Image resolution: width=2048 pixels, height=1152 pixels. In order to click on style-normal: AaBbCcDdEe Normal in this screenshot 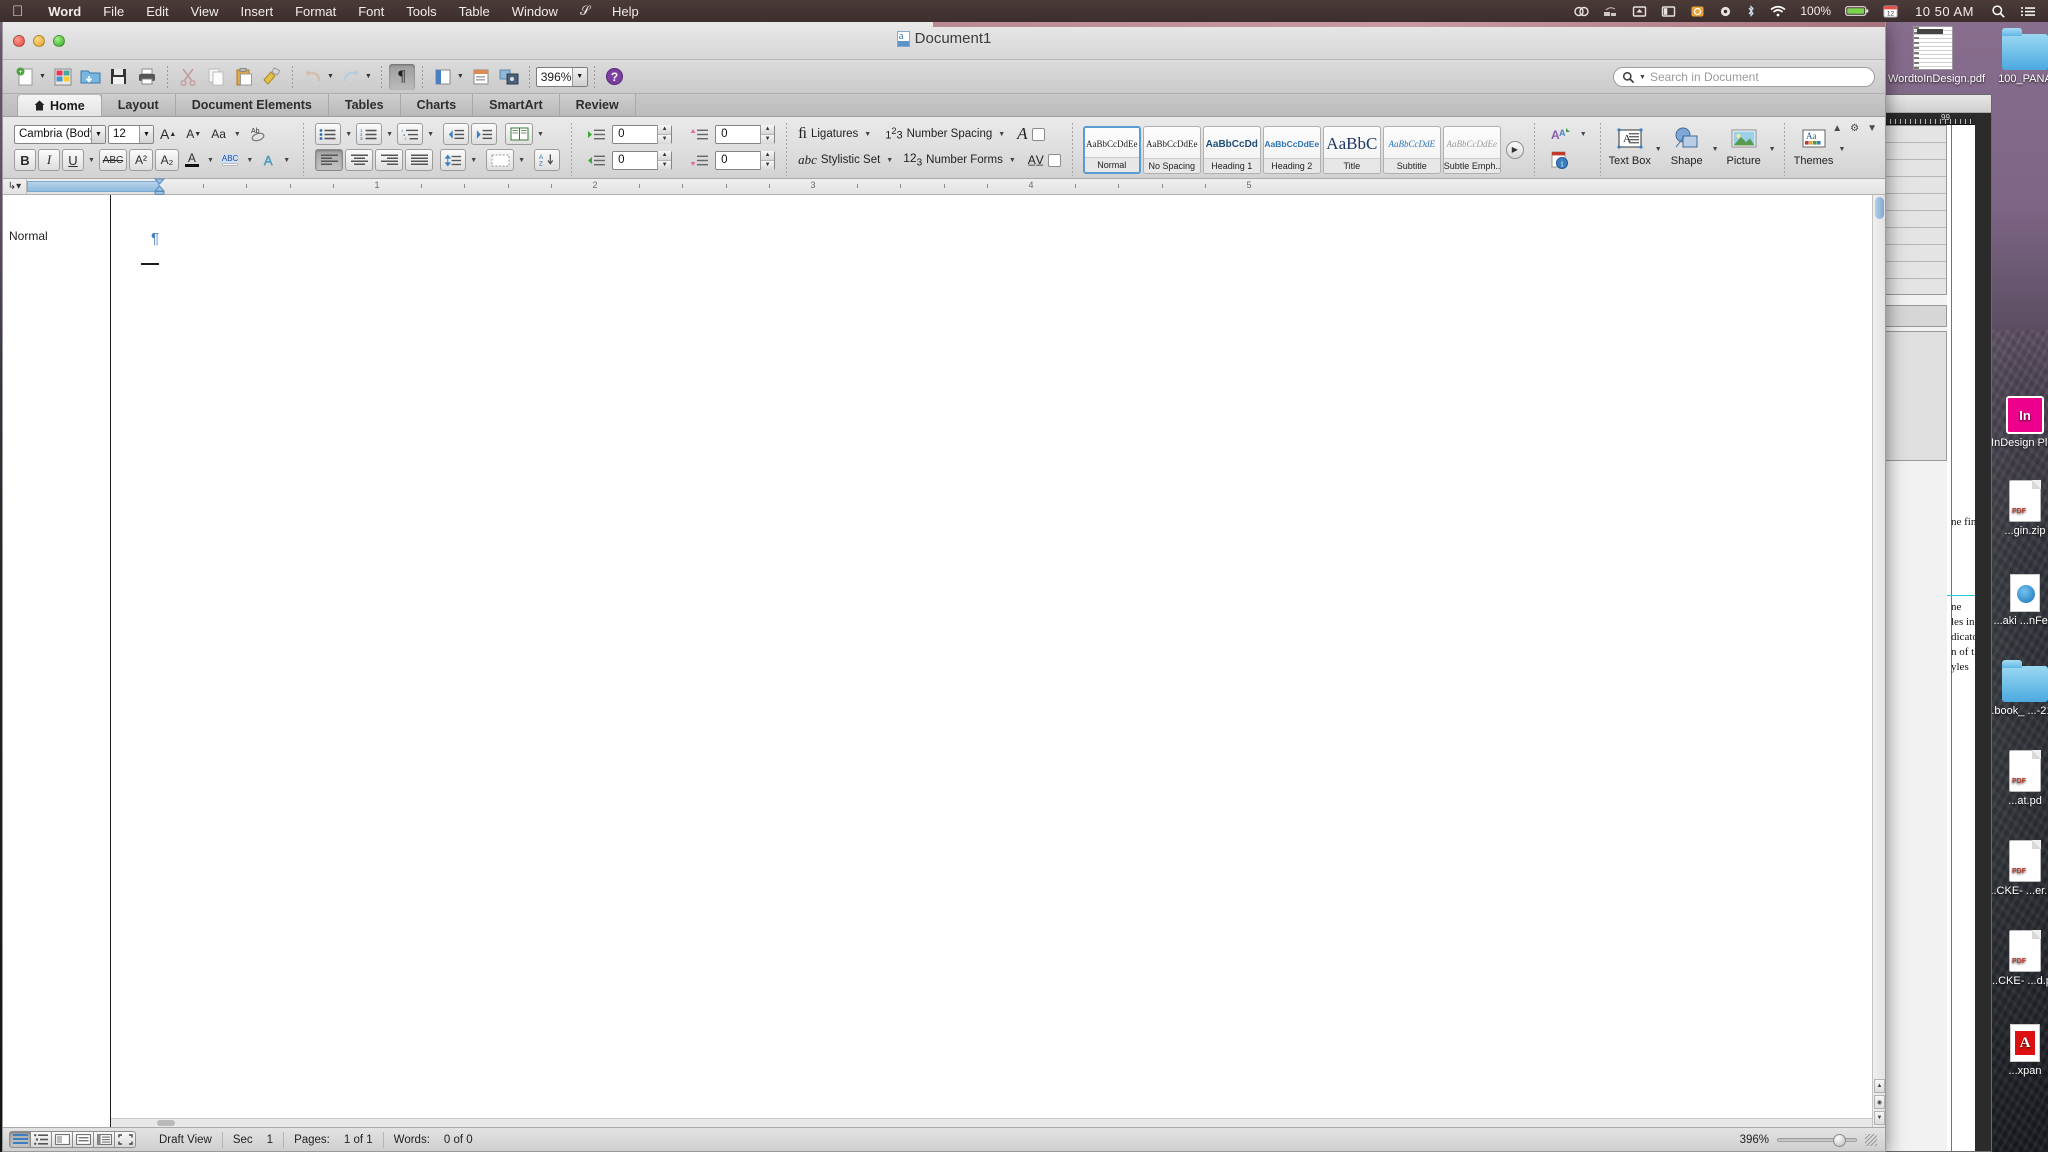, I will do `click(1111, 149)`.